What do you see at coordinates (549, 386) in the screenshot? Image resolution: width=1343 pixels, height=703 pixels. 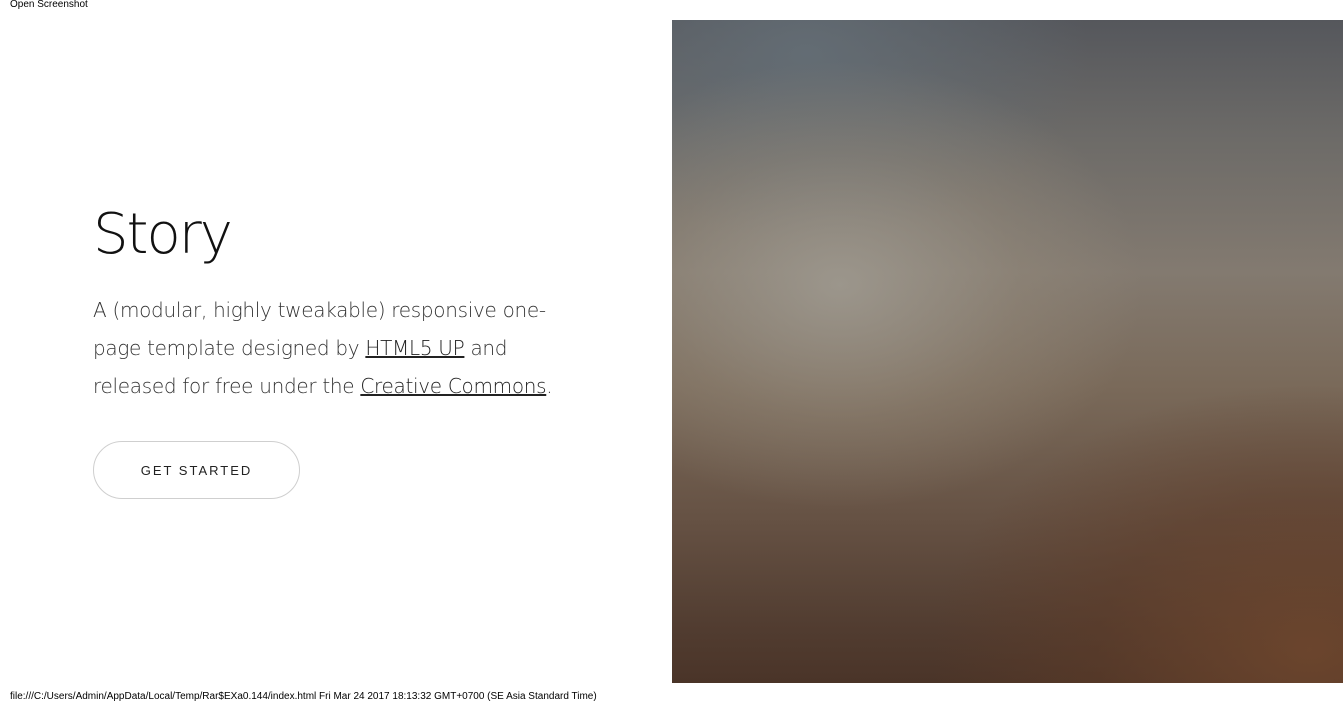 I see `hero-desc-text-3: .` at bounding box center [549, 386].